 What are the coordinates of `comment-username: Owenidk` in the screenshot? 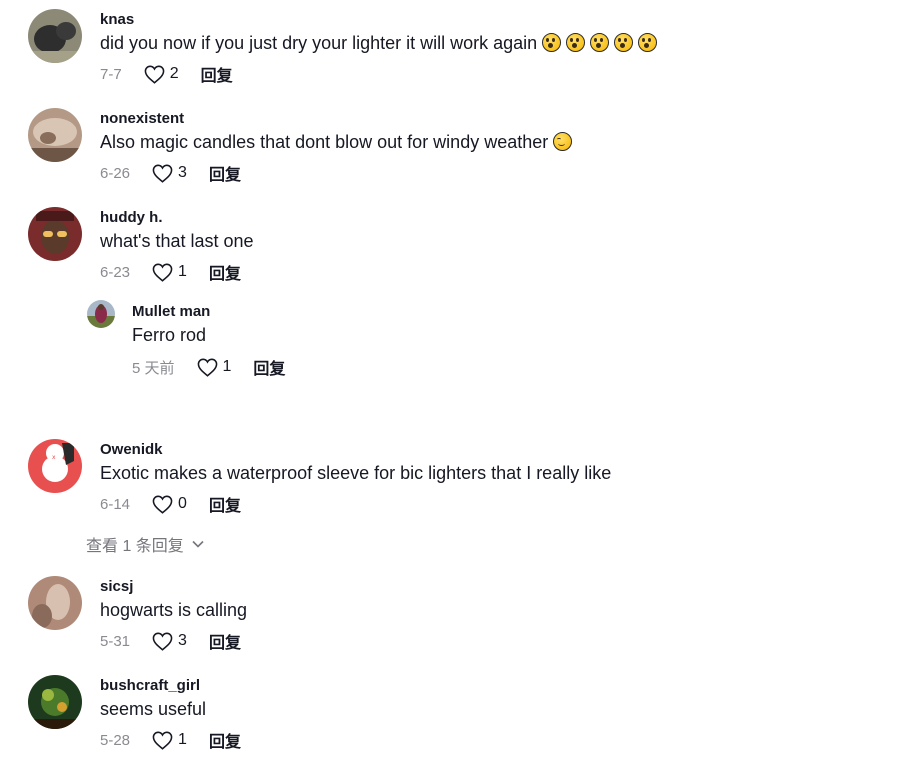 It's located at (131, 449).